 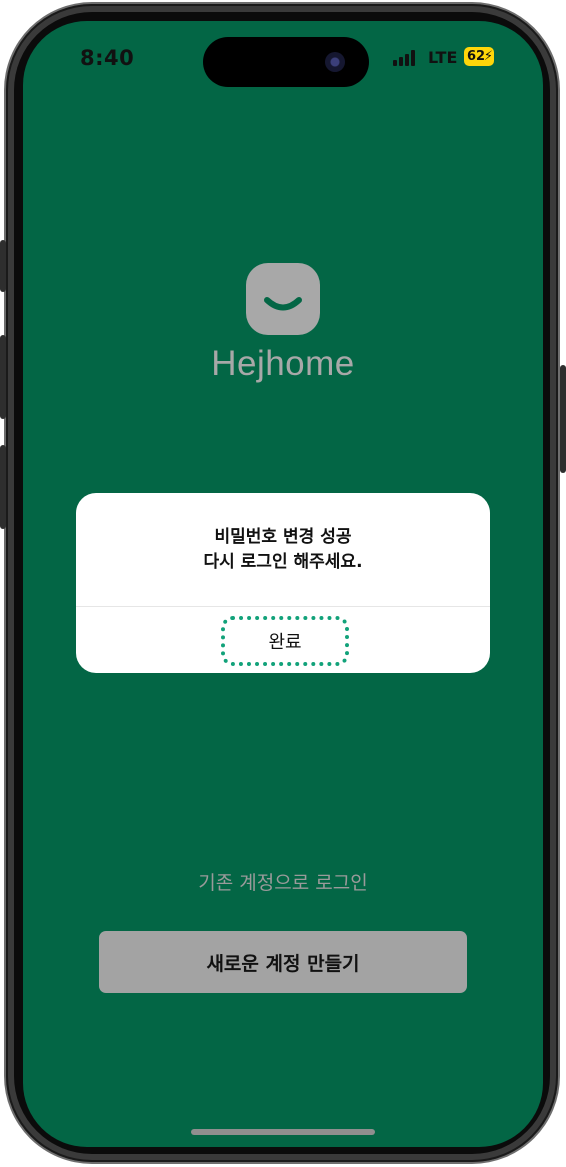 What do you see at coordinates (335, 62) in the screenshot?
I see `front-camera-icon` at bounding box center [335, 62].